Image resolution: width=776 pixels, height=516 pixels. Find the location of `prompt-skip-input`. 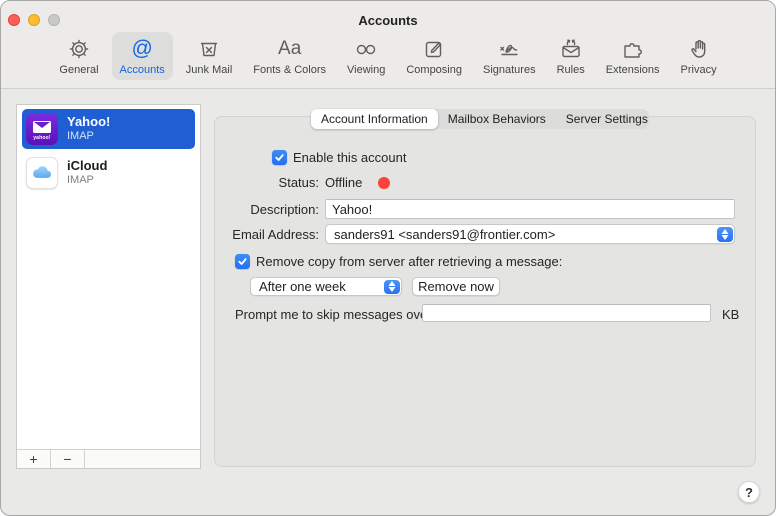

prompt-skip-input is located at coordinates (566, 313).